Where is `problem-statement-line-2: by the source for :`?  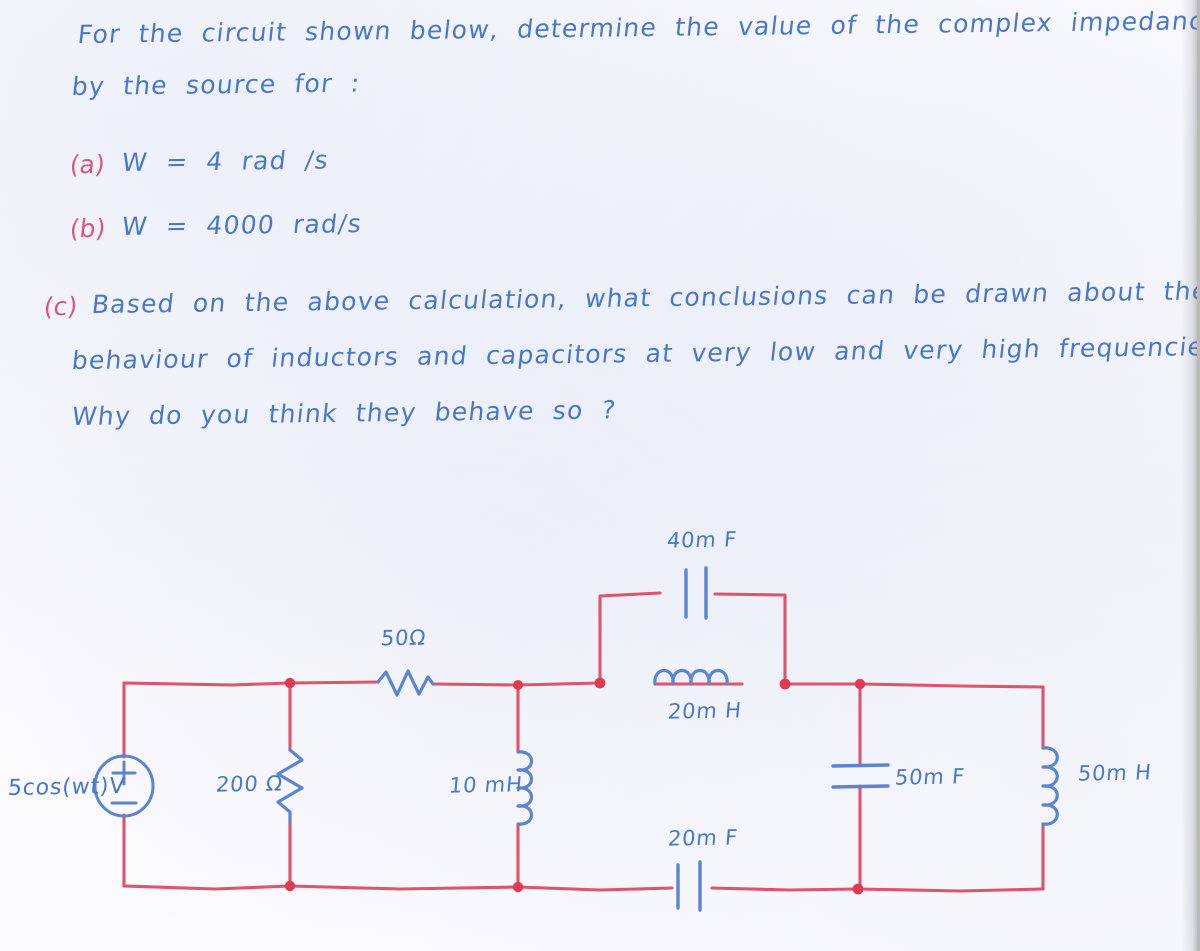
problem-statement-line-2: by the source for : is located at coordinates (216, 84).